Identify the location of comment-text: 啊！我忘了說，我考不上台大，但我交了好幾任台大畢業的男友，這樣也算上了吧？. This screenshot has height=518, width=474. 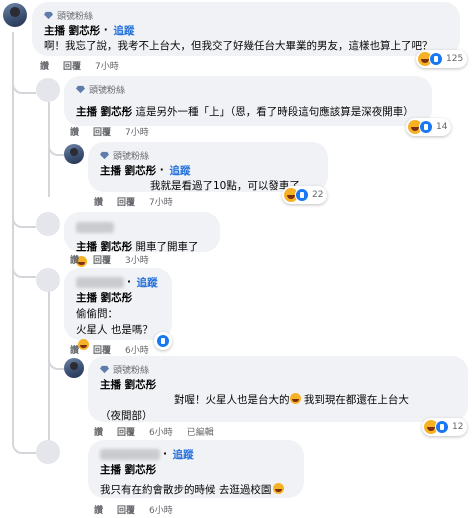
(238, 46).